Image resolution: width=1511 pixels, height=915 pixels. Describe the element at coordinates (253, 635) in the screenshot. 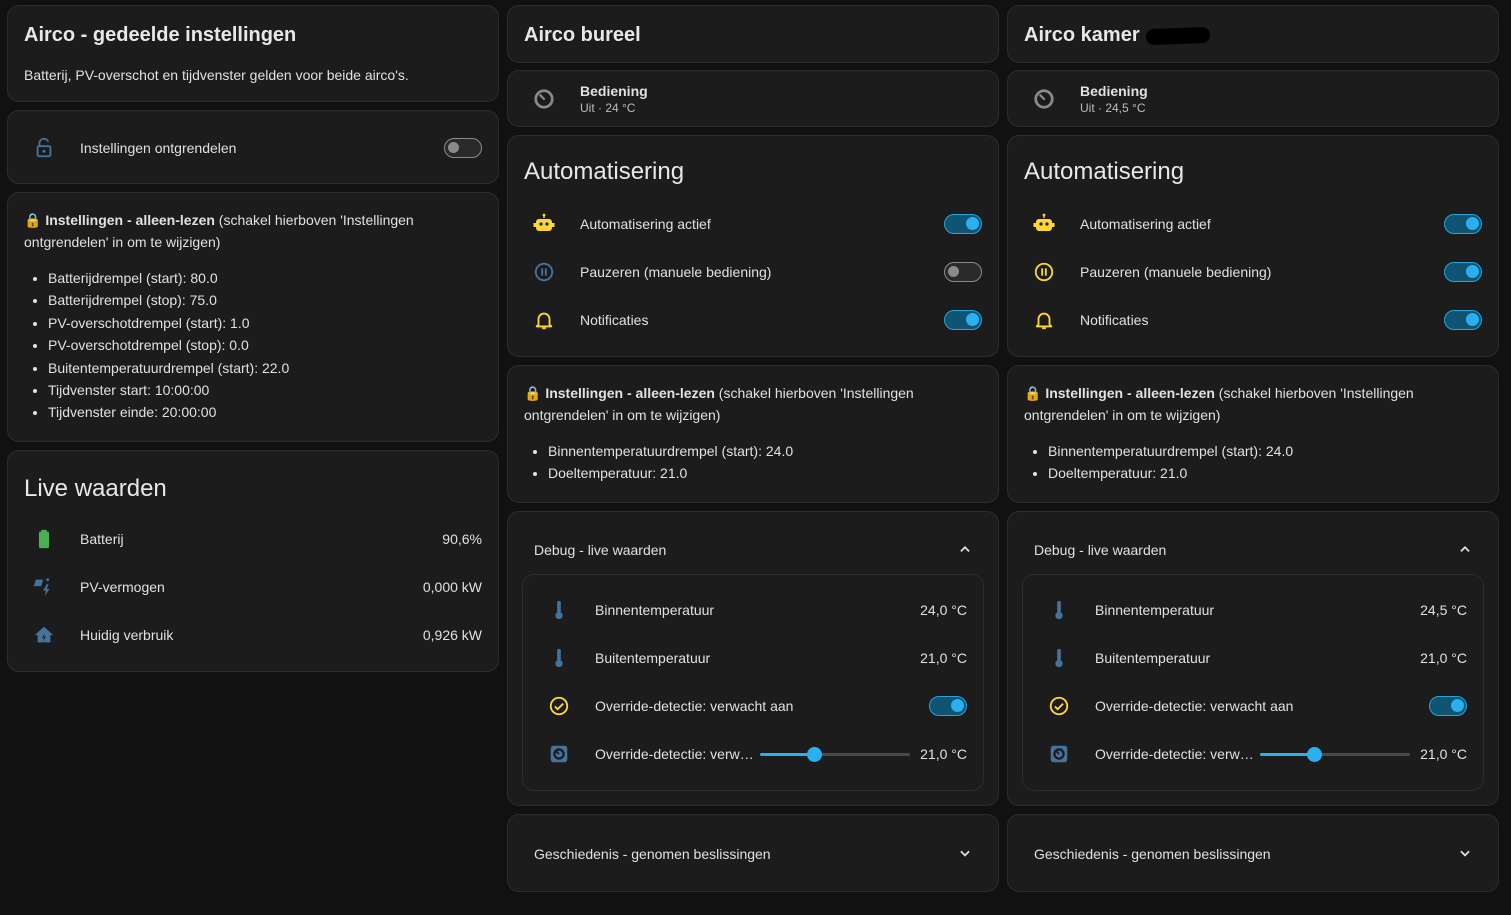

I see `live-row-consumption: Huidig verbruik 0,926 kW` at that location.